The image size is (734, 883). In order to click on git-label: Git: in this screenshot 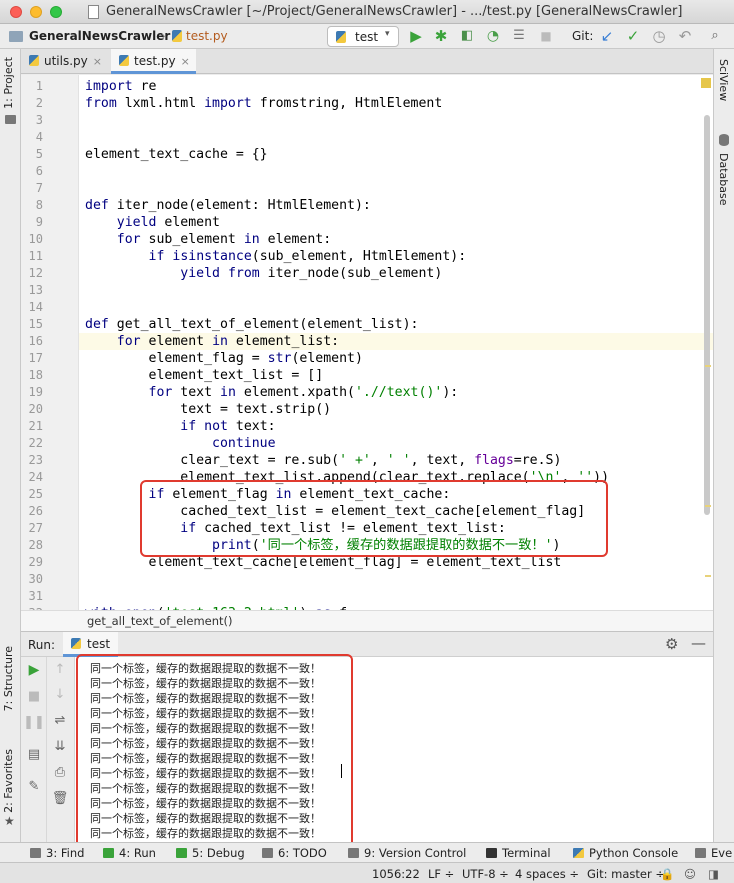, I will do `click(583, 36)`.